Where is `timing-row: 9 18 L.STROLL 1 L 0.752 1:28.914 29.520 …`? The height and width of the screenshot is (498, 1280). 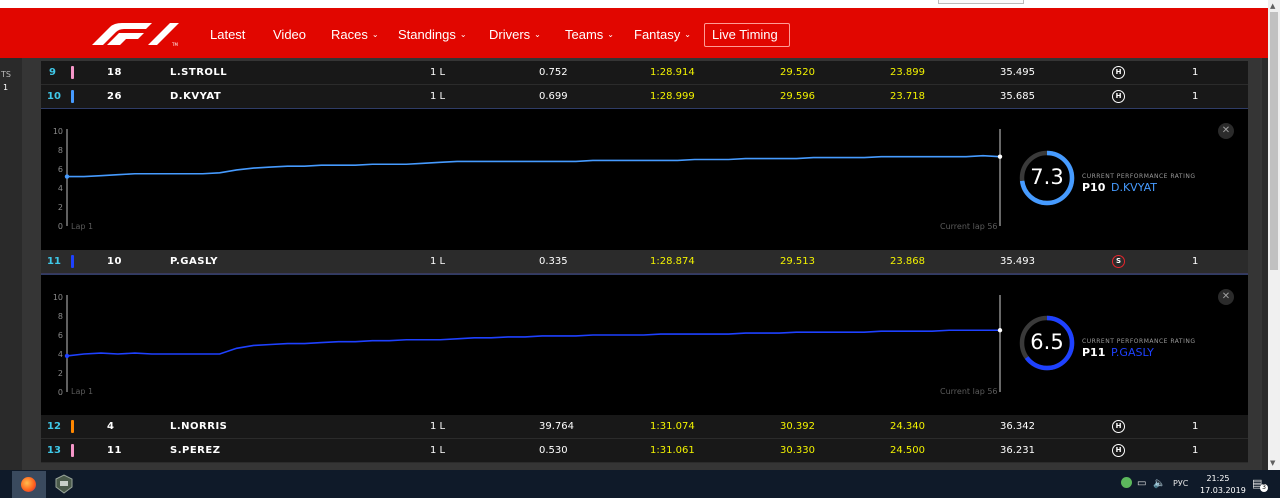 timing-row: 9 18 L.STROLL 1 L 0.752 1:28.914 29.520 … is located at coordinates (644, 73).